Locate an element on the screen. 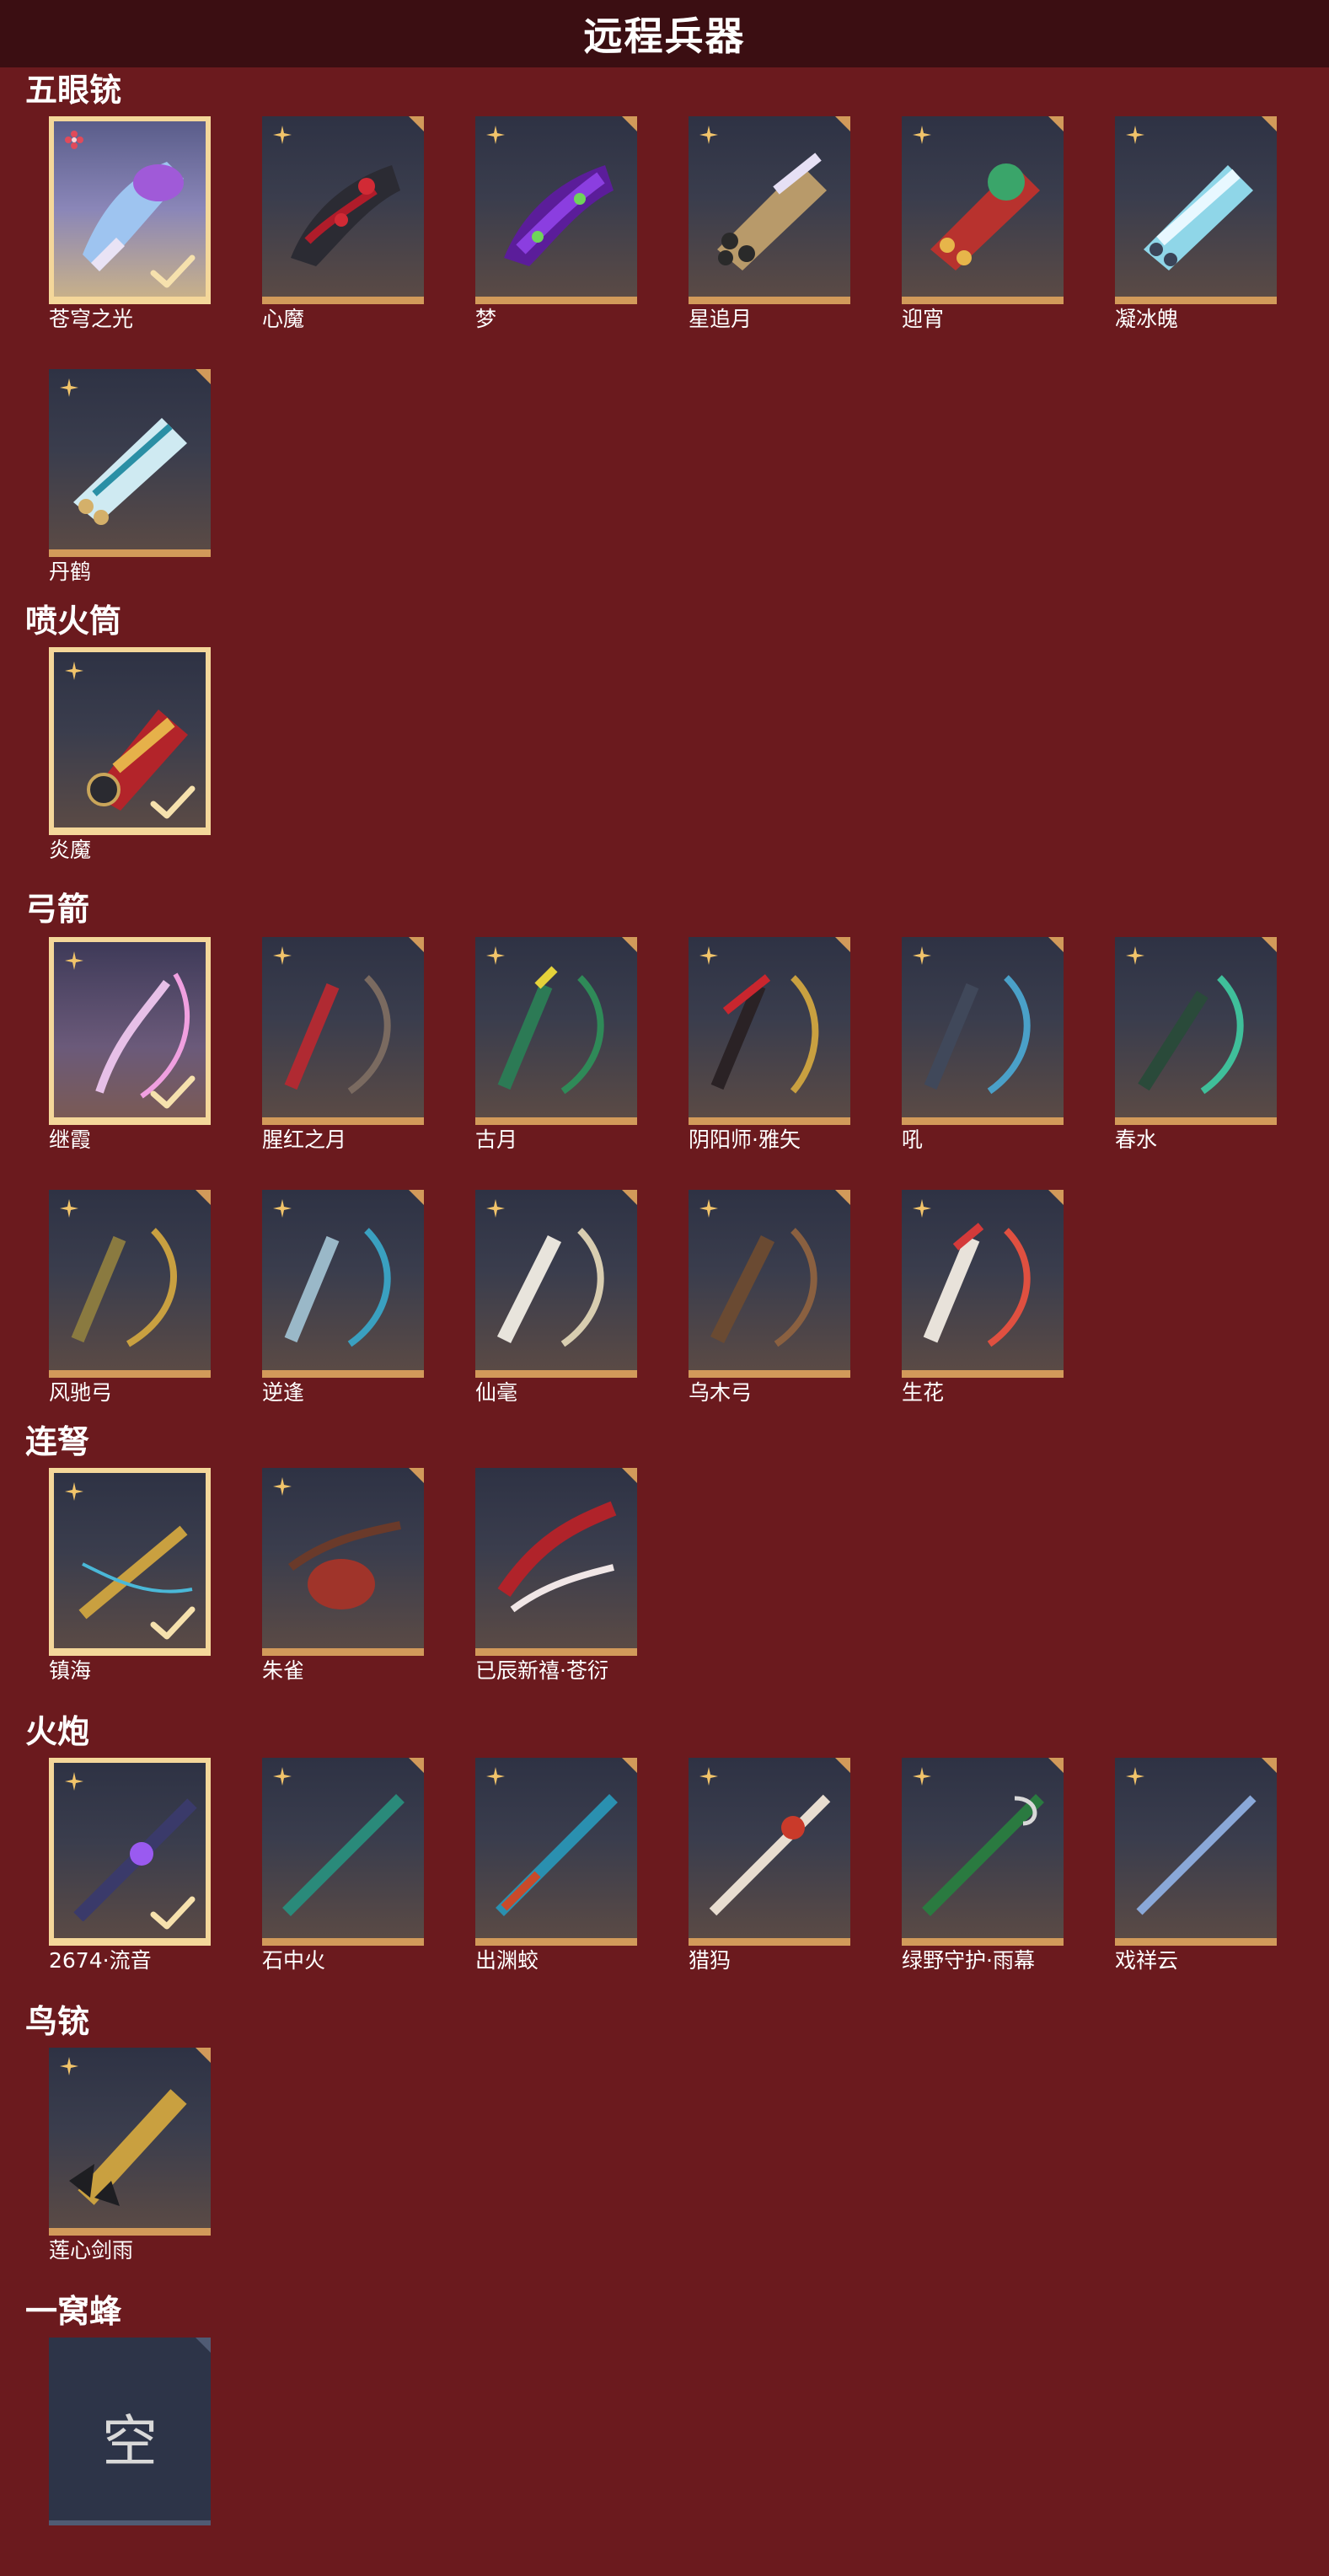 This screenshot has width=1329, height=2576. weapon-name: 梦 is located at coordinates (486, 319).